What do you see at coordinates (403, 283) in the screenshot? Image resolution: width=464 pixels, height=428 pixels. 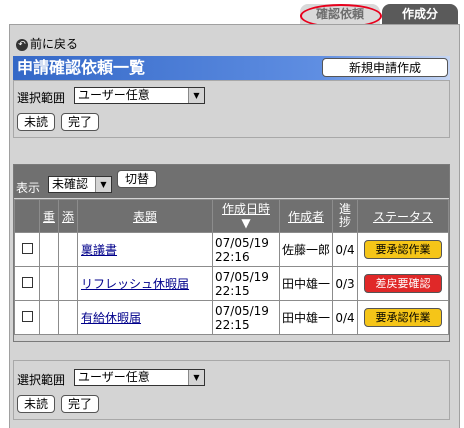 I see `status-button: 差戻要確認` at bounding box center [403, 283].